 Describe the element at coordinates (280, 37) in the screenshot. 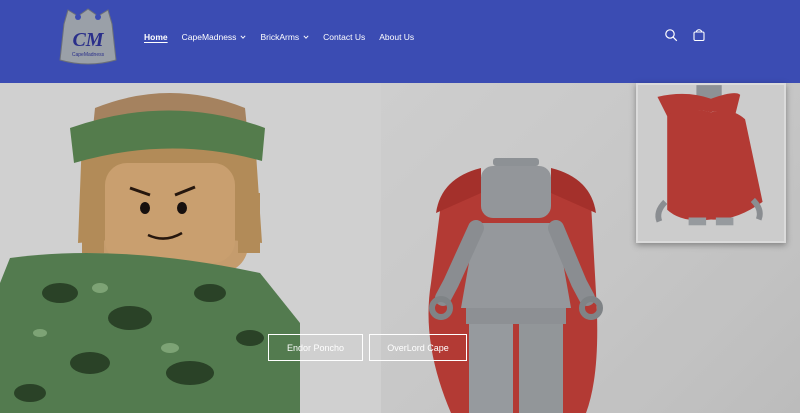

I see `nav-item-label: BrickArms` at that location.